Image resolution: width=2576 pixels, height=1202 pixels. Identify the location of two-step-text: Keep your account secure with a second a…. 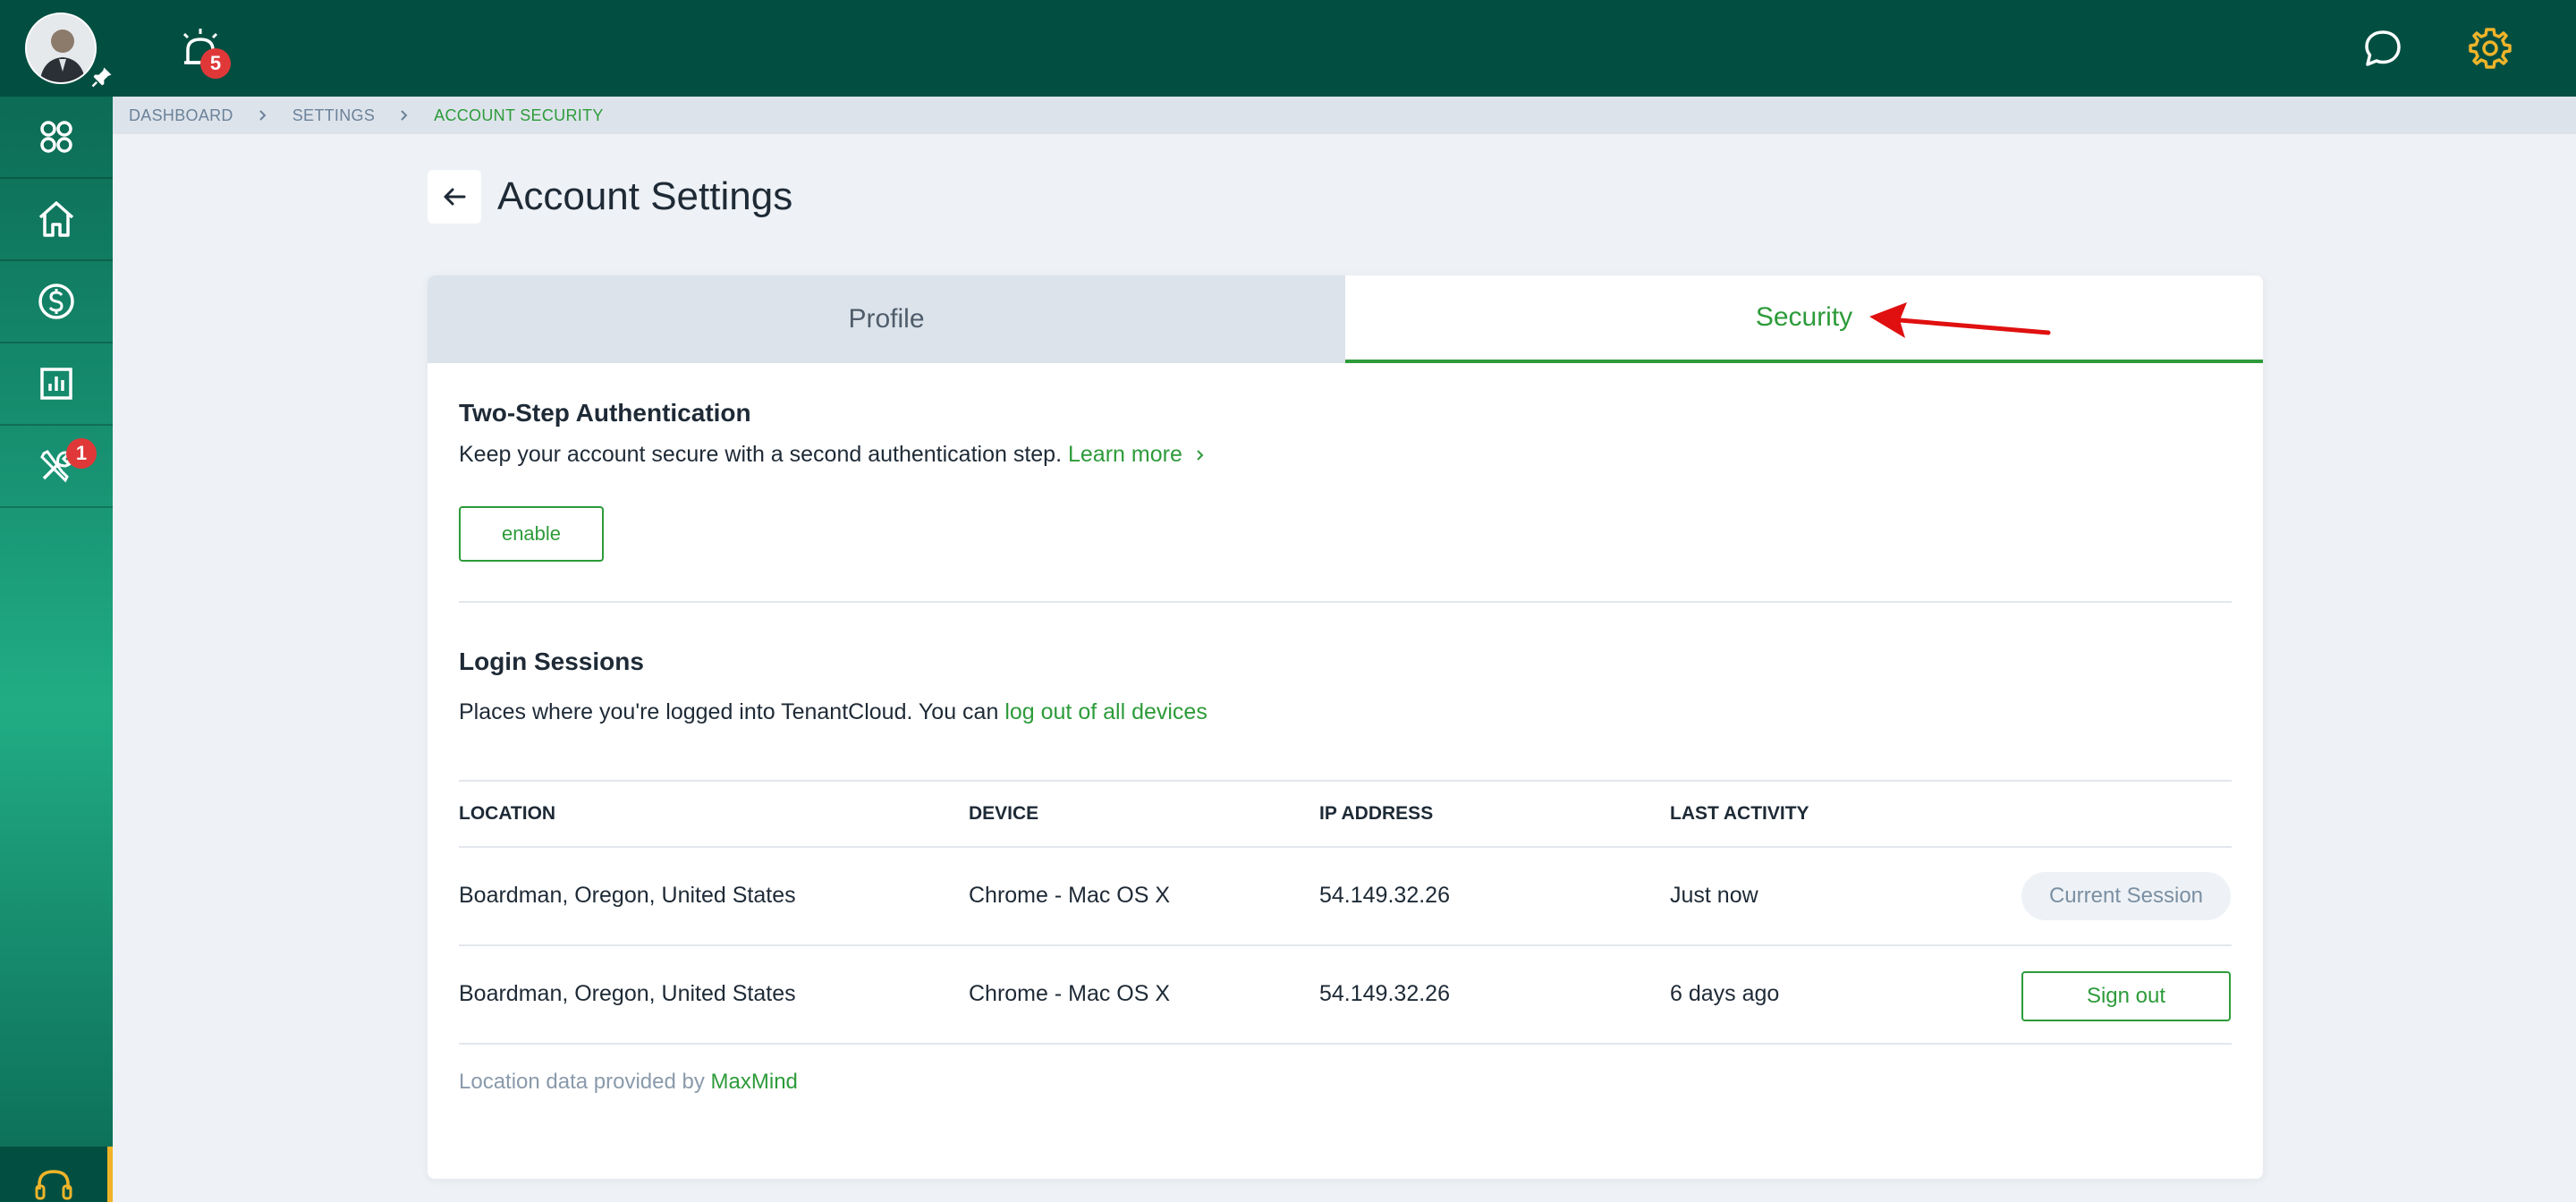
(761, 454).